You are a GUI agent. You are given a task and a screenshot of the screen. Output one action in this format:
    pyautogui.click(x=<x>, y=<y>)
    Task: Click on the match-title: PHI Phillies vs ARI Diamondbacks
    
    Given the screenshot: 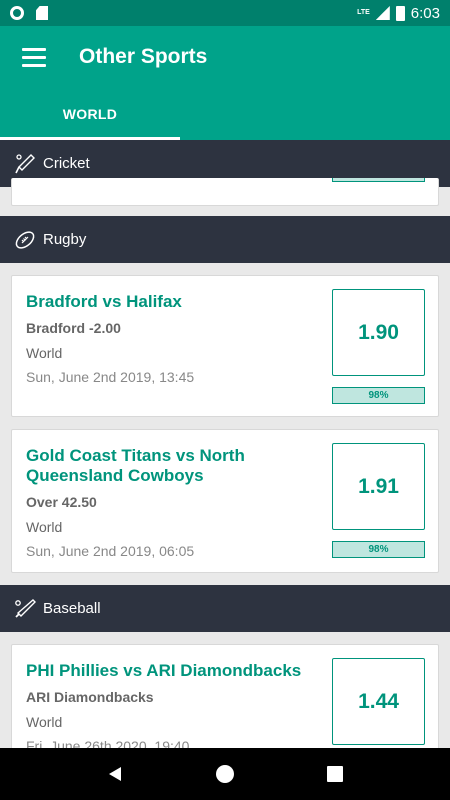 What is the action you would take?
    pyautogui.click(x=171, y=671)
    